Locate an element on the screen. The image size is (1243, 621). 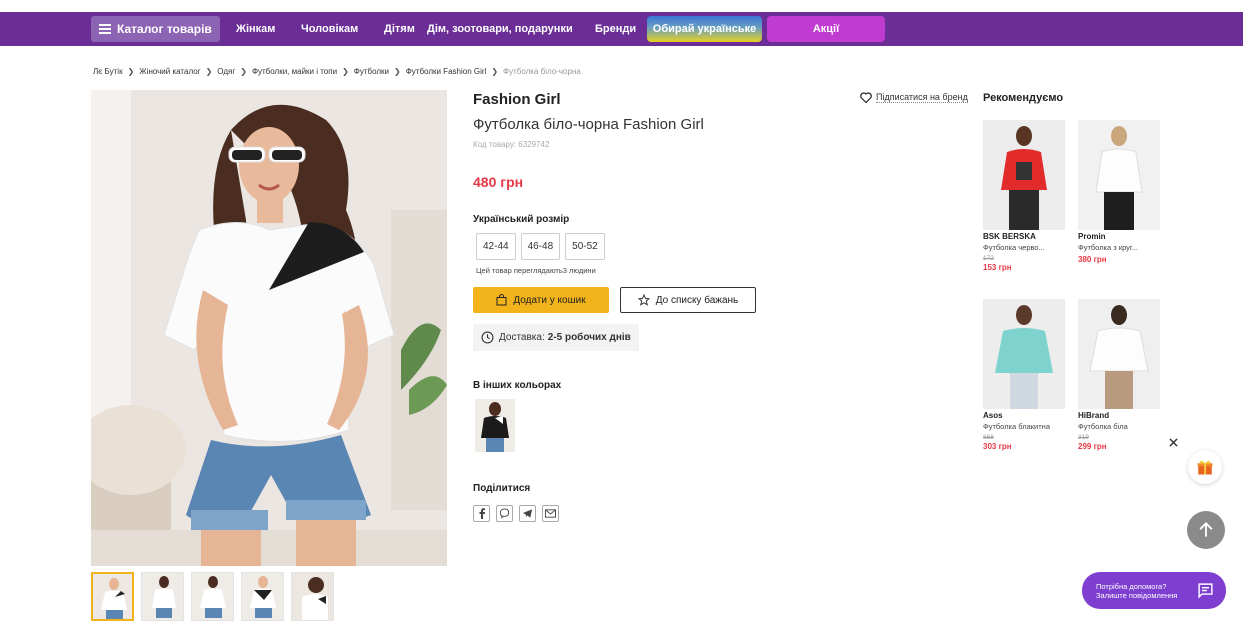
delivery-clock-icon is located at coordinates (487, 337).